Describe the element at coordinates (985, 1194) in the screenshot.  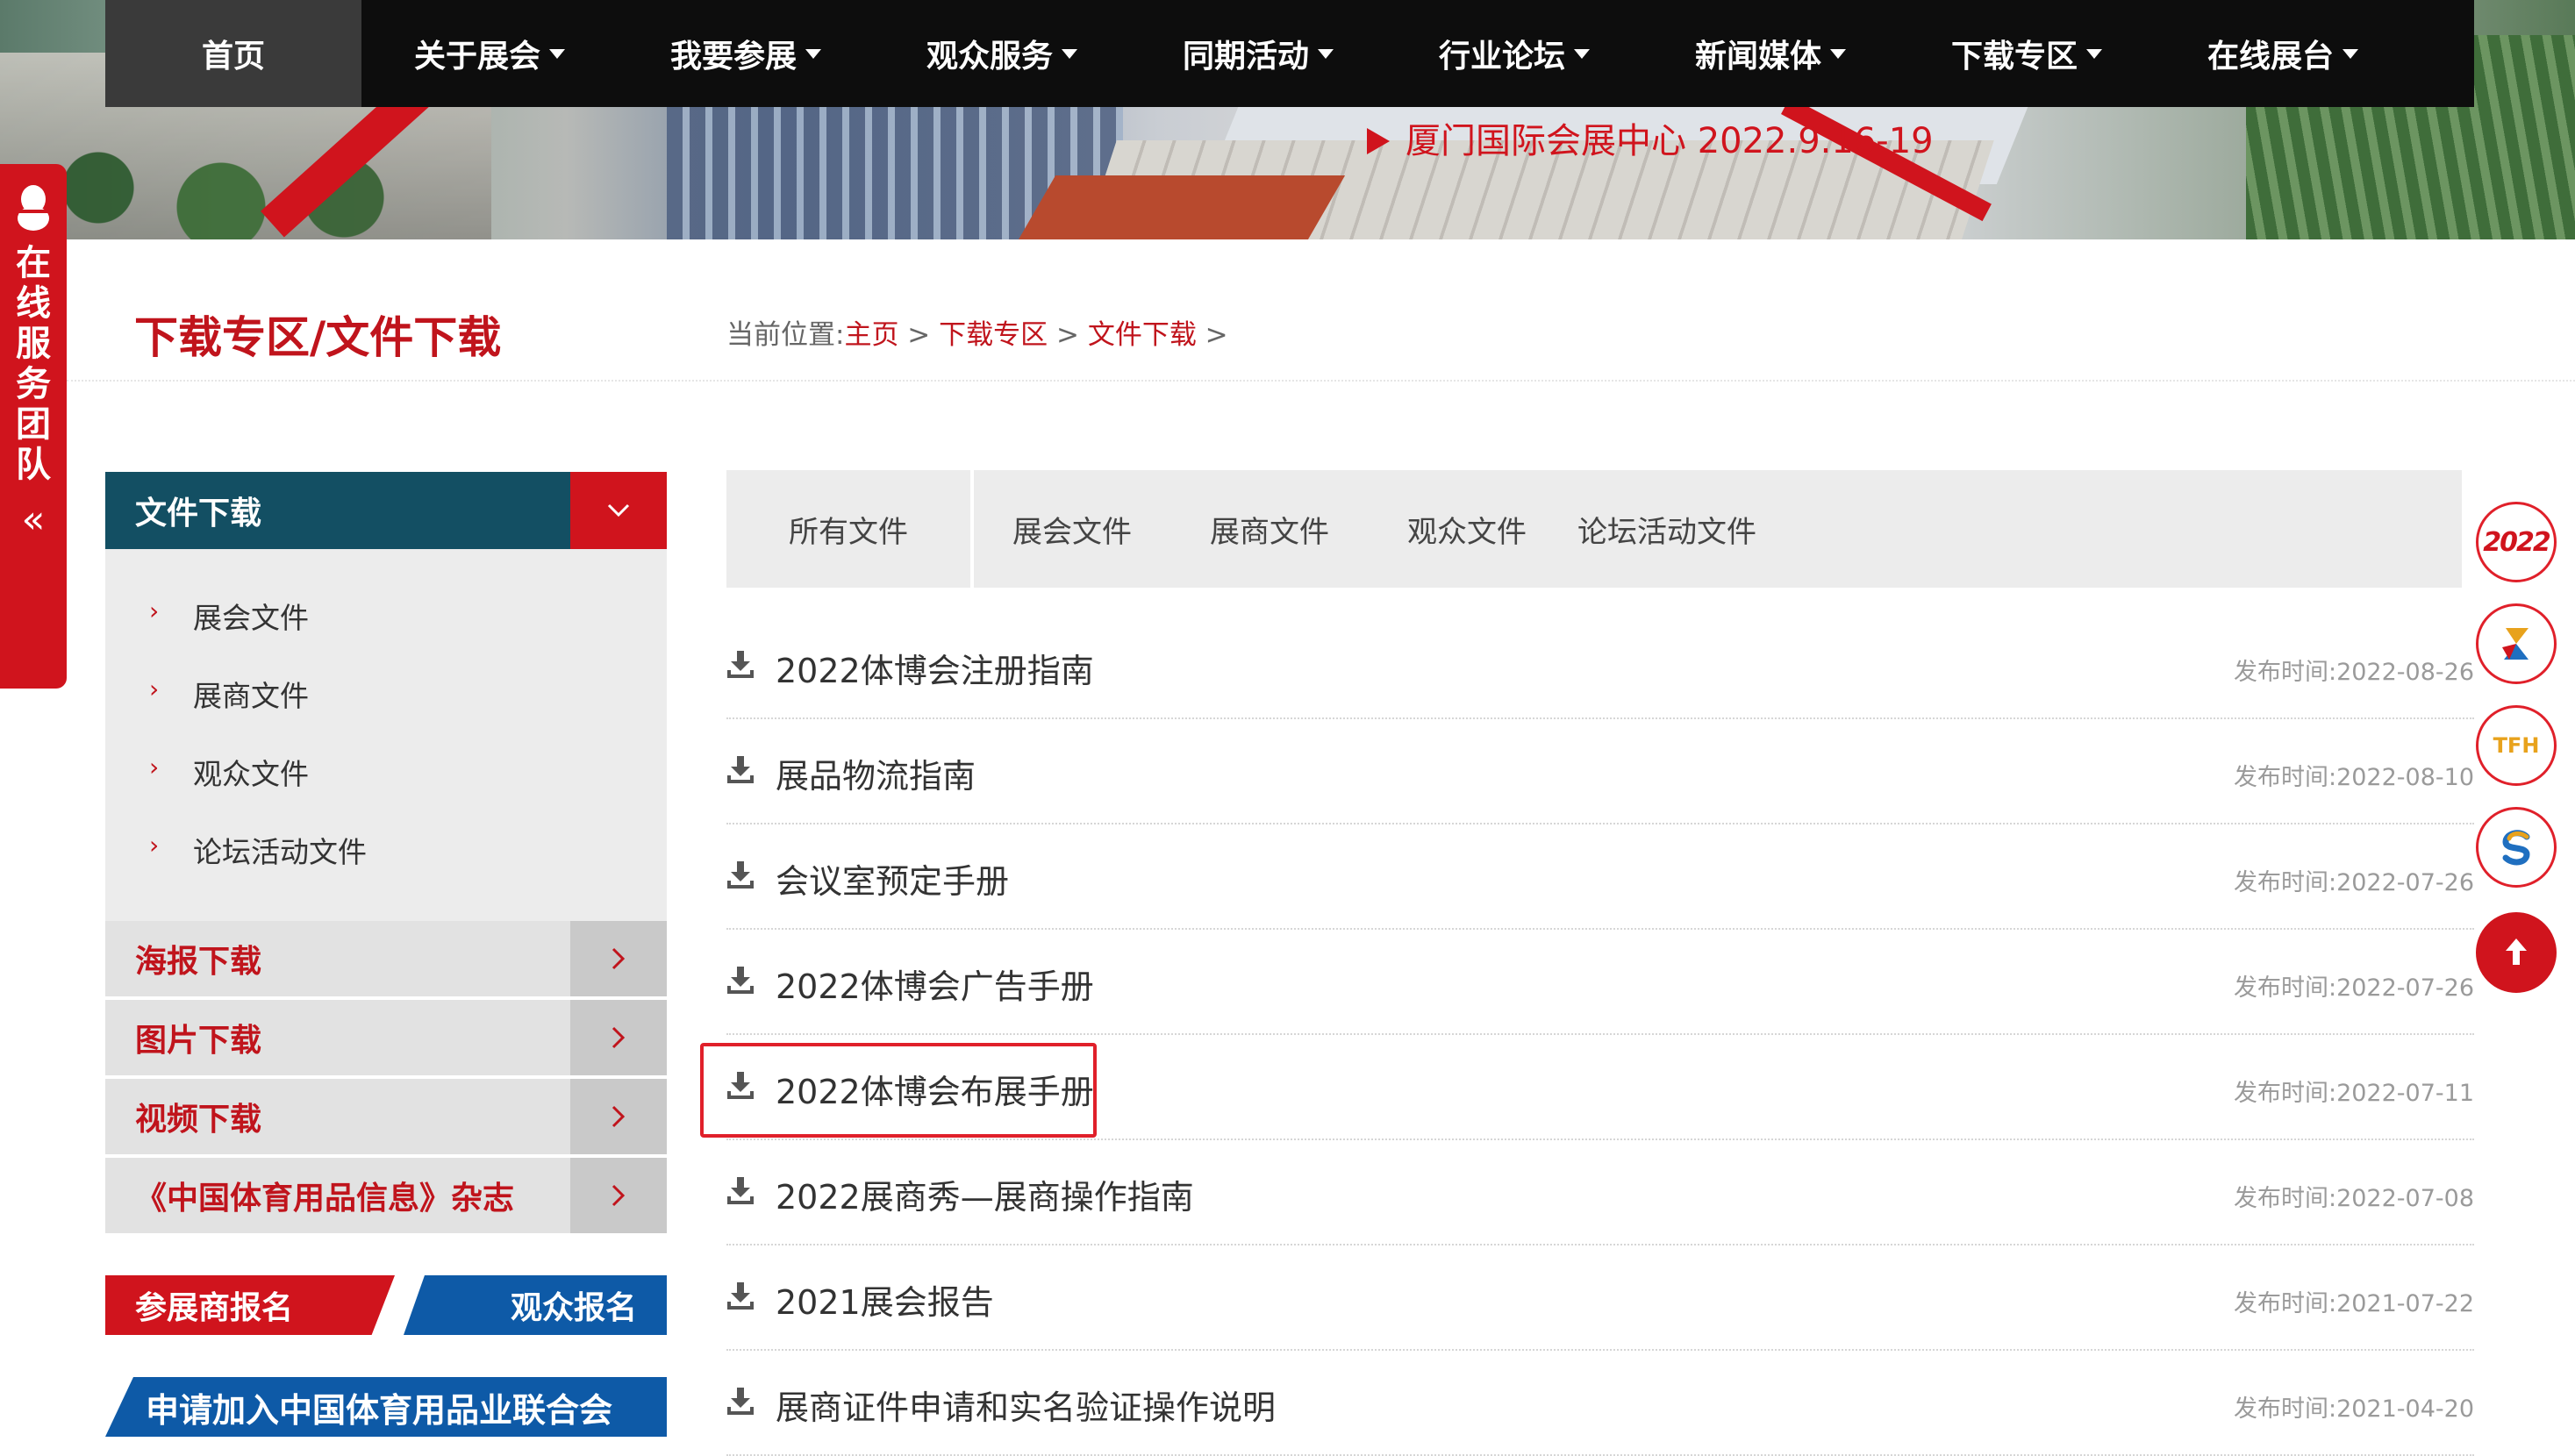
I see `file-name: 2022展商秀—展商操作指南` at that location.